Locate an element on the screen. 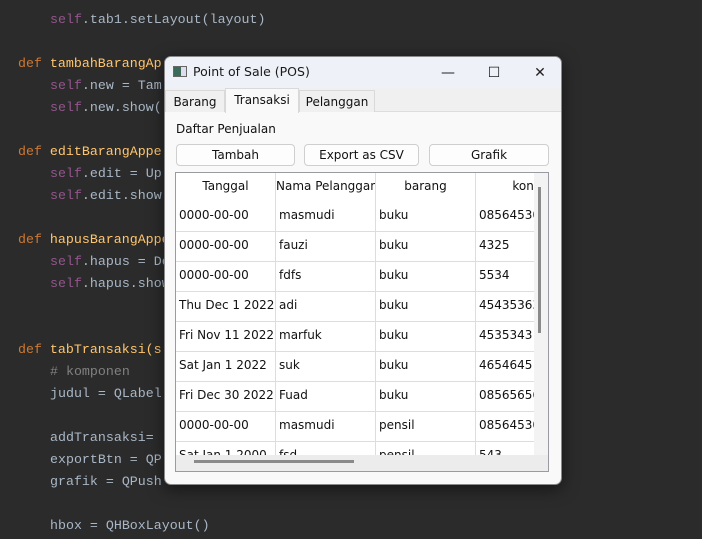 The image size is (702, 539). code-line: def hapusBarangAppe is located at coordinates (94, 240).